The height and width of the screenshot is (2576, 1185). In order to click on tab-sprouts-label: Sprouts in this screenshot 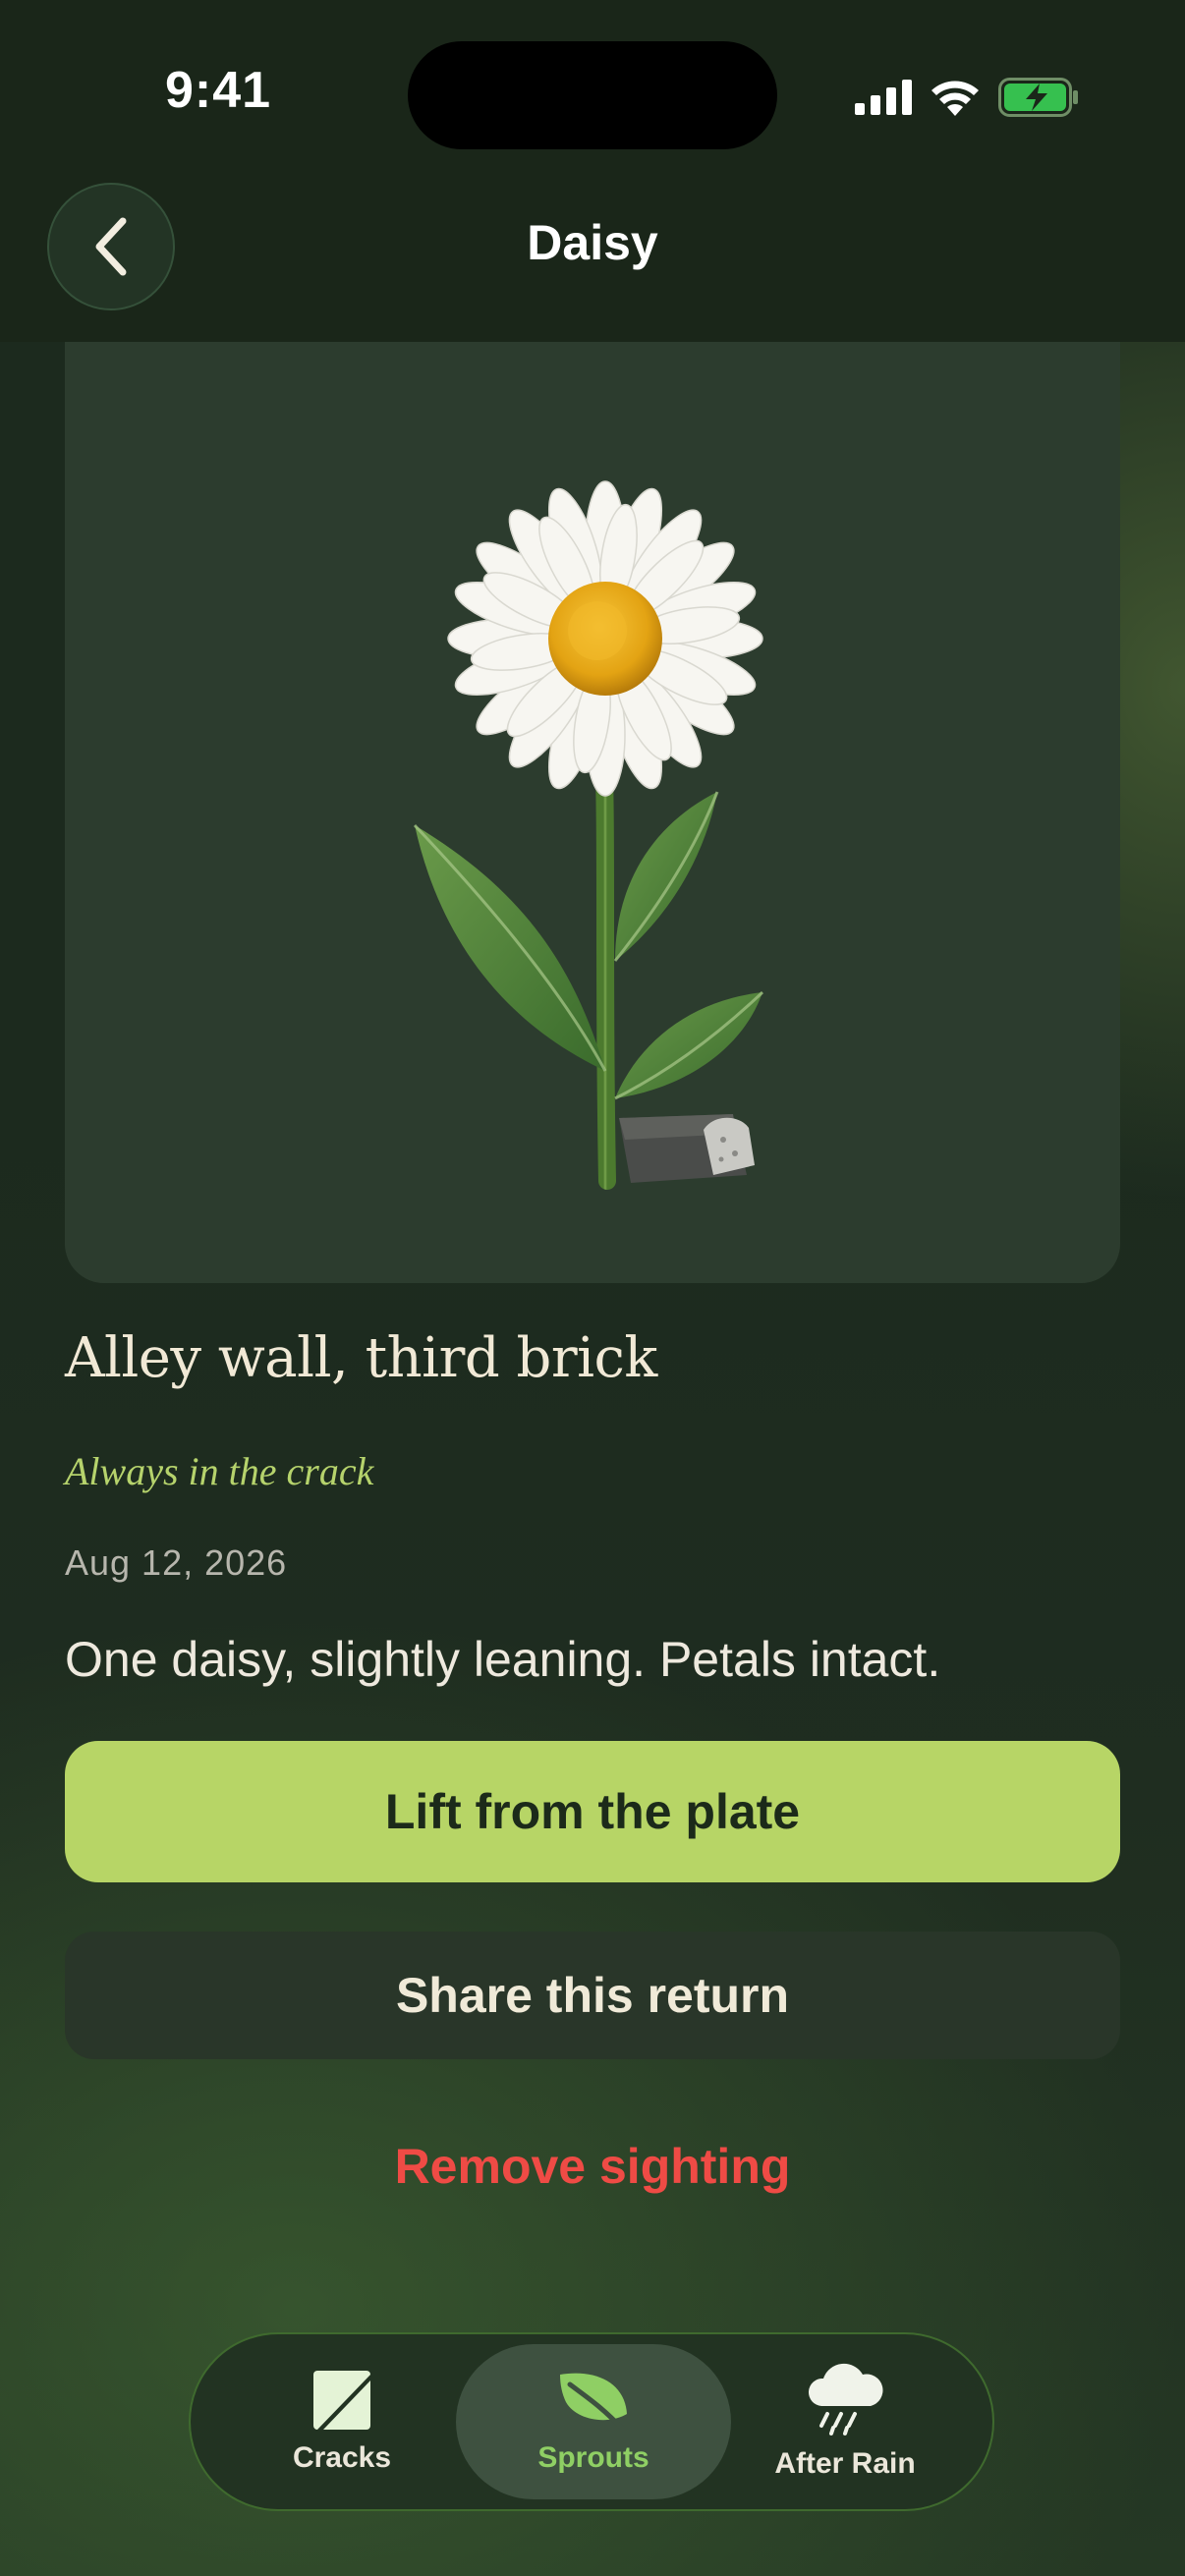, I will do `click(593, 2457)`.